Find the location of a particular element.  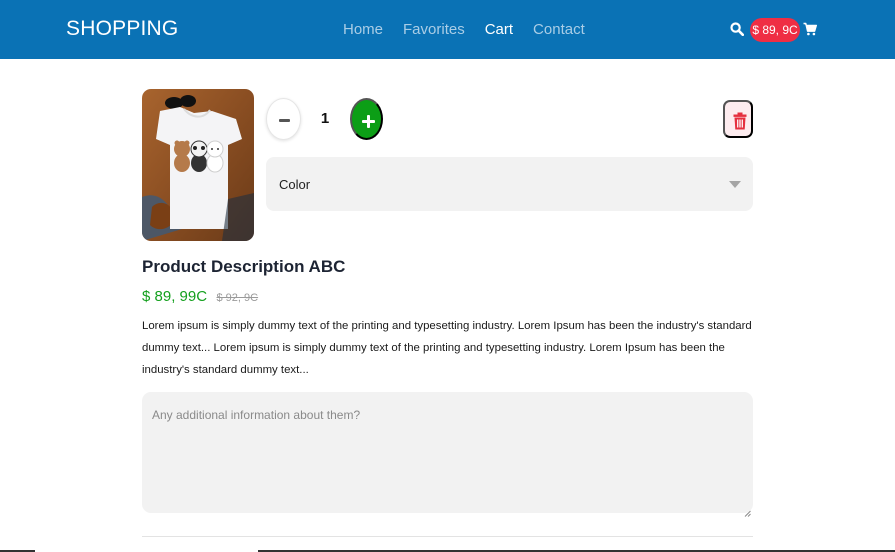

price-row: $ 89, 99C $ 92, 9C is located at coordinates (200, 297).